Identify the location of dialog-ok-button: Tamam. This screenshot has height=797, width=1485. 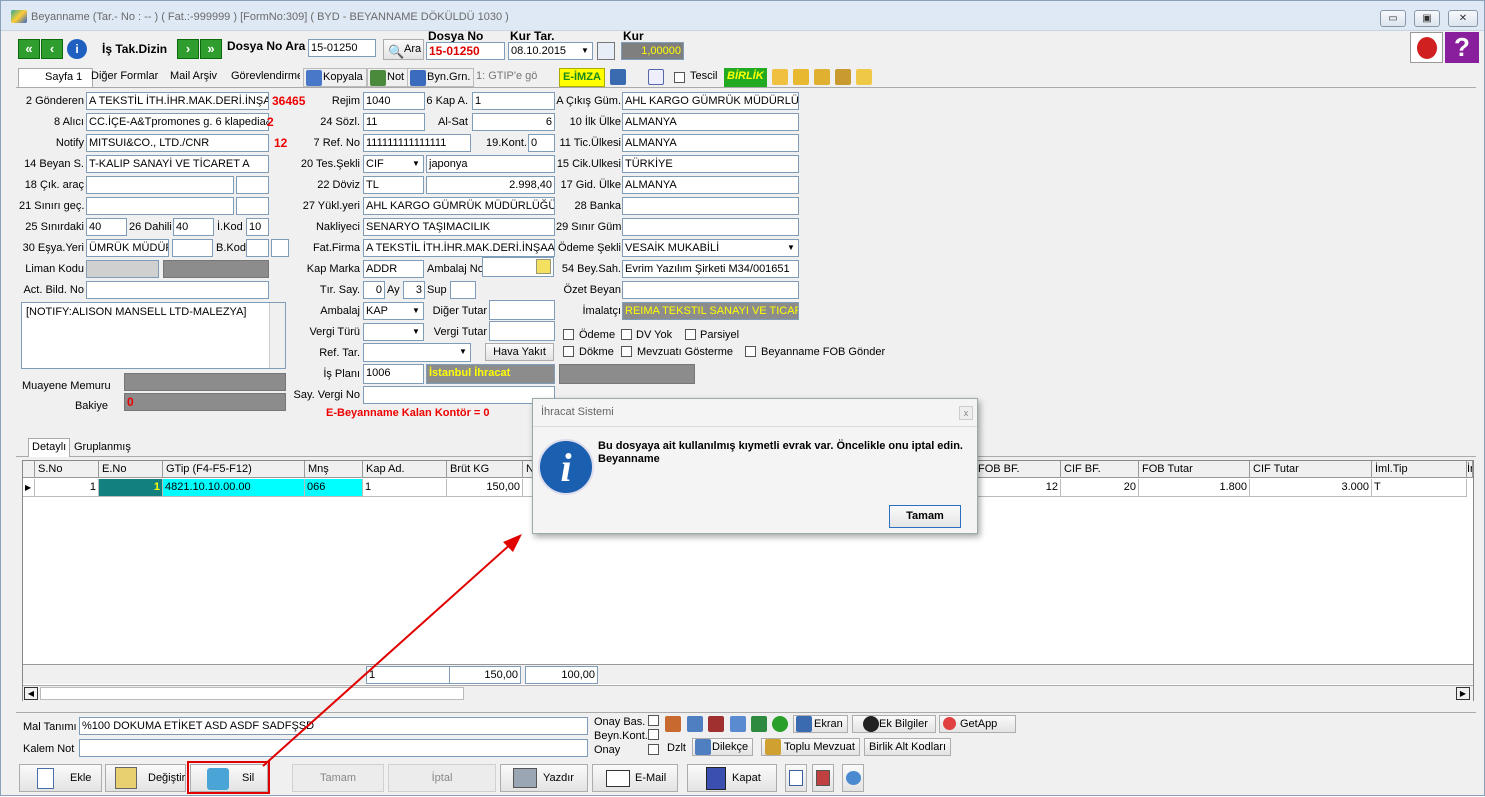
(925, 516).